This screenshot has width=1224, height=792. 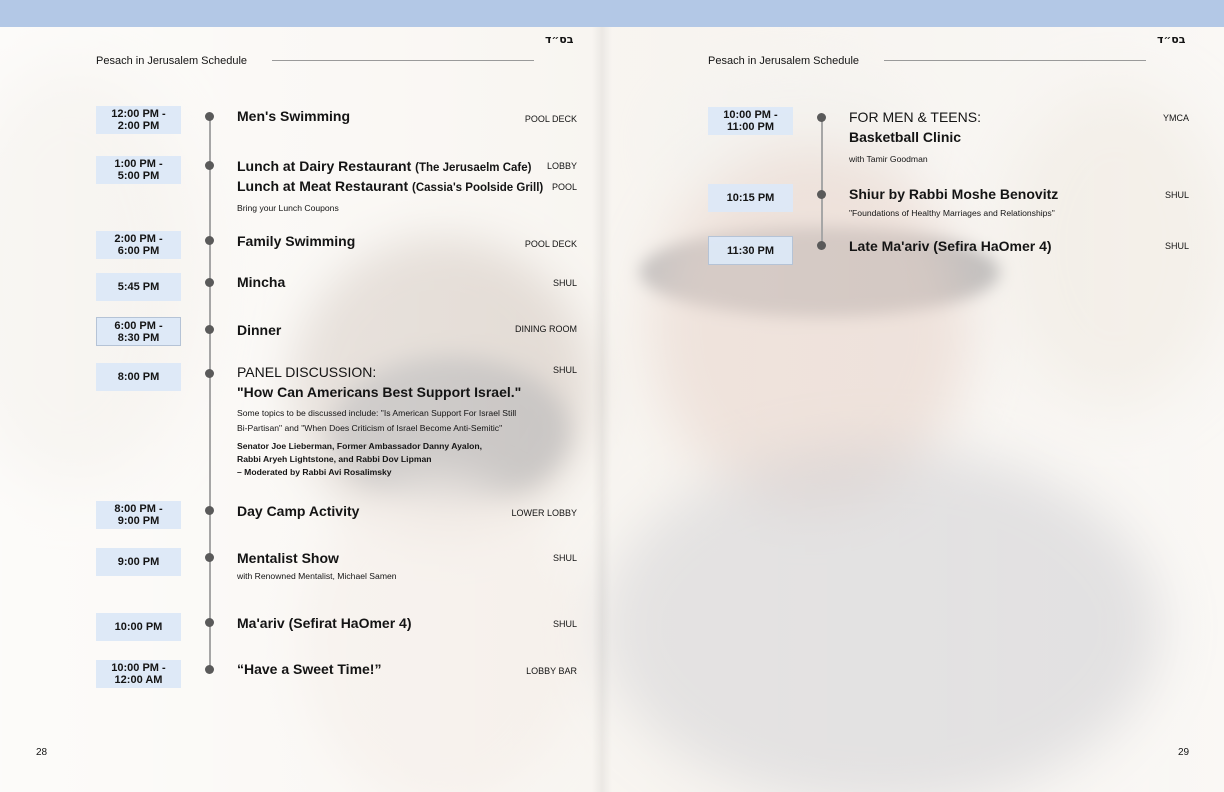 I want to click on time-badge: 9:00 PM, so click(x=138, y=562).